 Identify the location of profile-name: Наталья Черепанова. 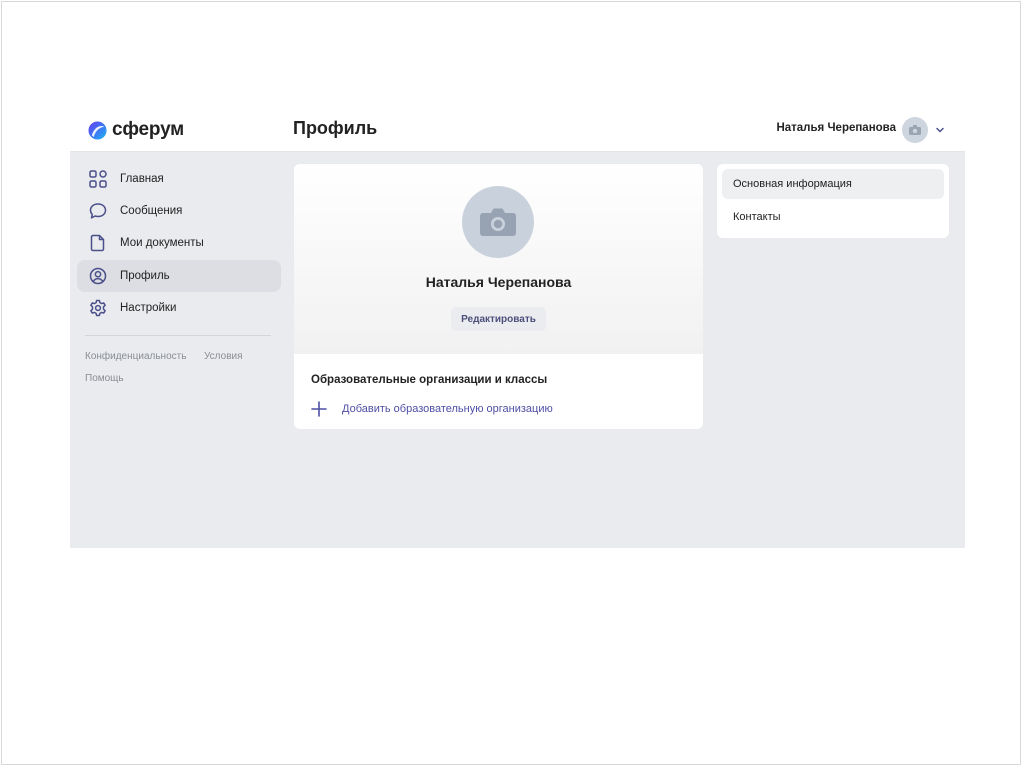
(498, 282).